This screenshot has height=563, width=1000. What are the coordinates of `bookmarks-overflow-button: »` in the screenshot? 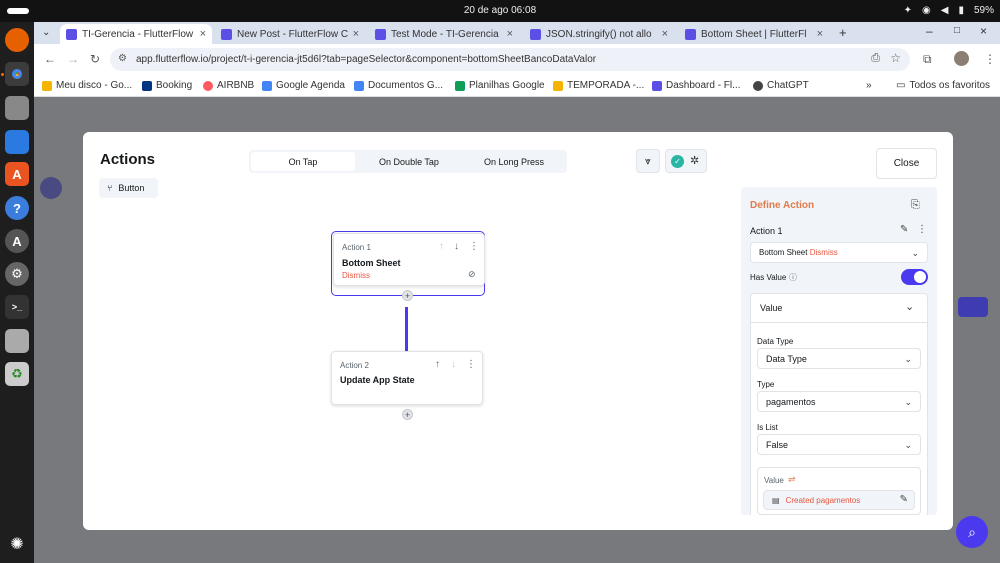 It's located at (869, 85).